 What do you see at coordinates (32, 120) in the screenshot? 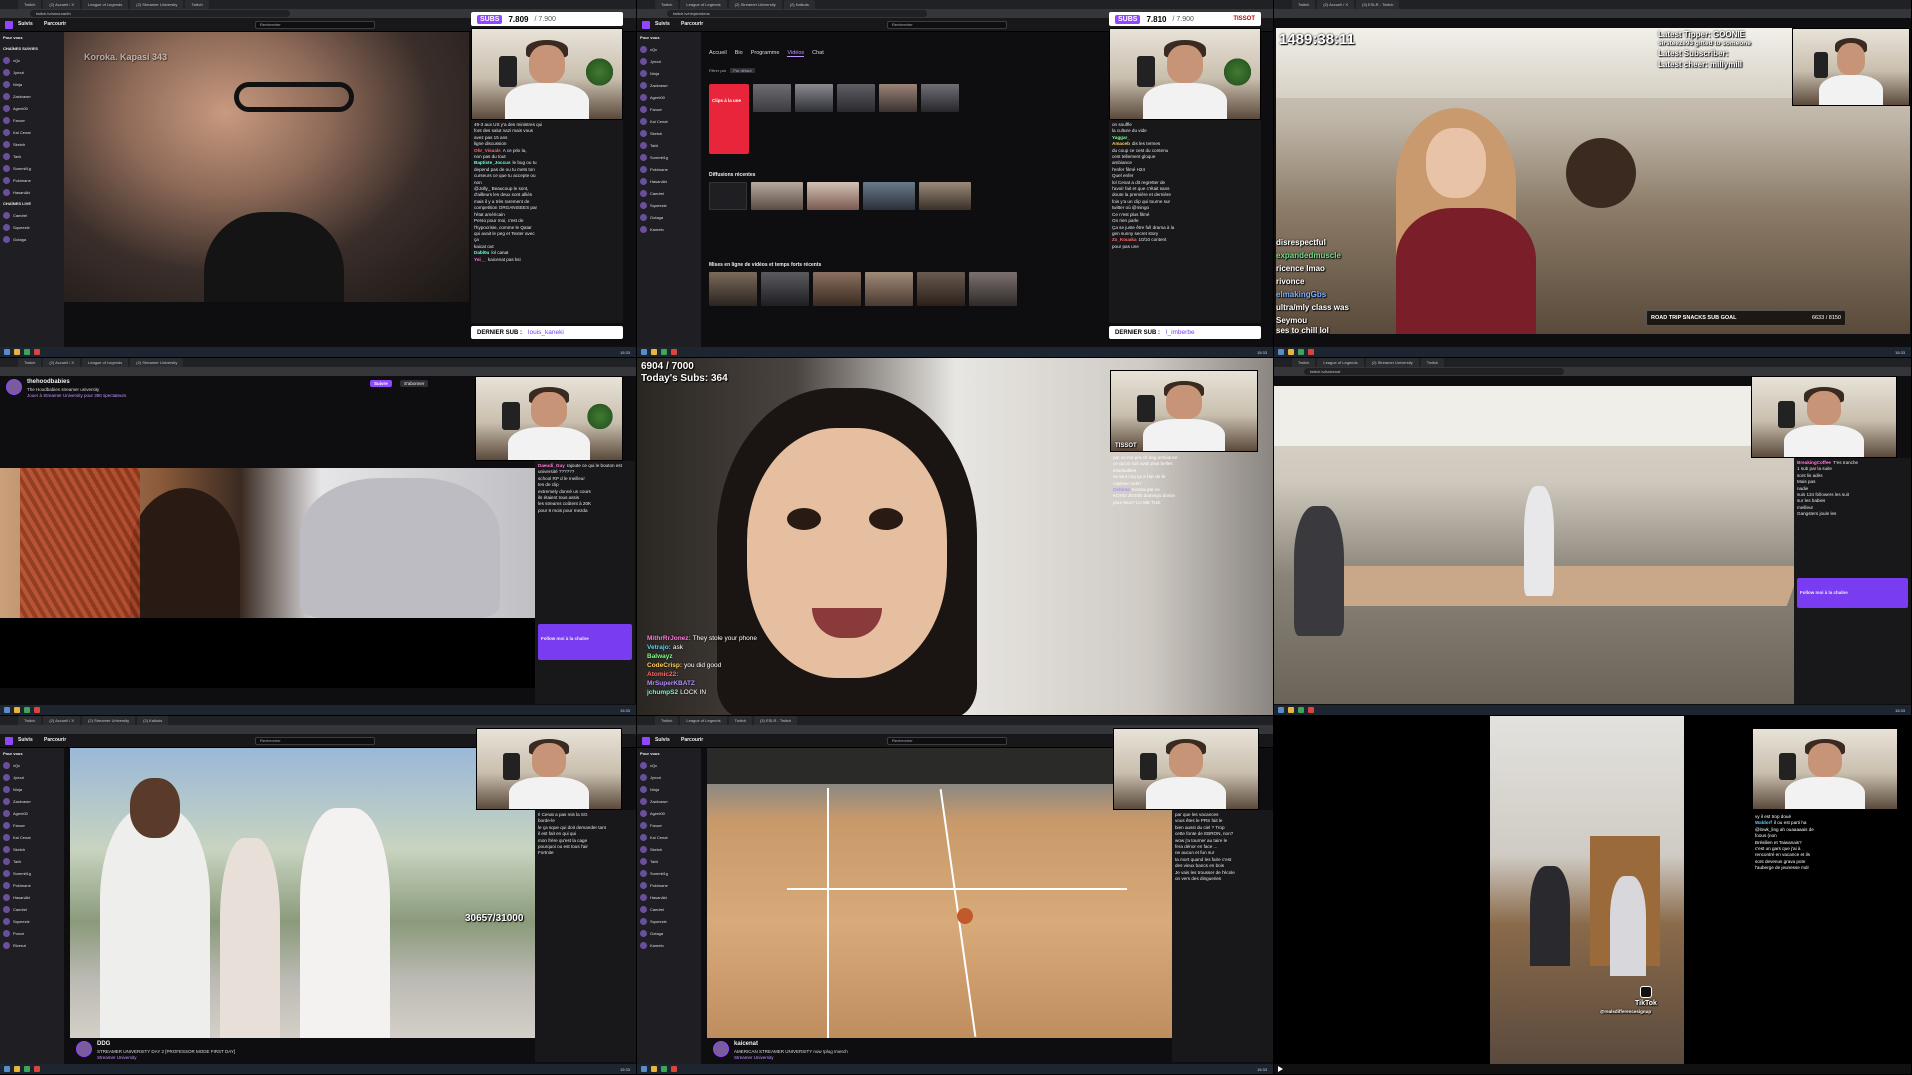
I see `sidebar-item: Fanum` at bounding box center [32, 120].